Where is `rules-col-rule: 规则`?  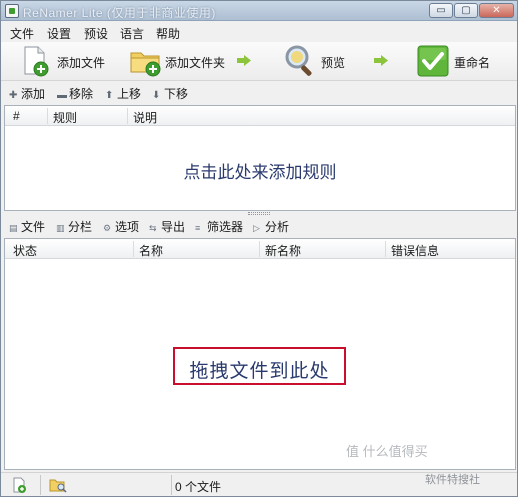
rules-col-rule: 规则 is located at coordinates (65, 117).